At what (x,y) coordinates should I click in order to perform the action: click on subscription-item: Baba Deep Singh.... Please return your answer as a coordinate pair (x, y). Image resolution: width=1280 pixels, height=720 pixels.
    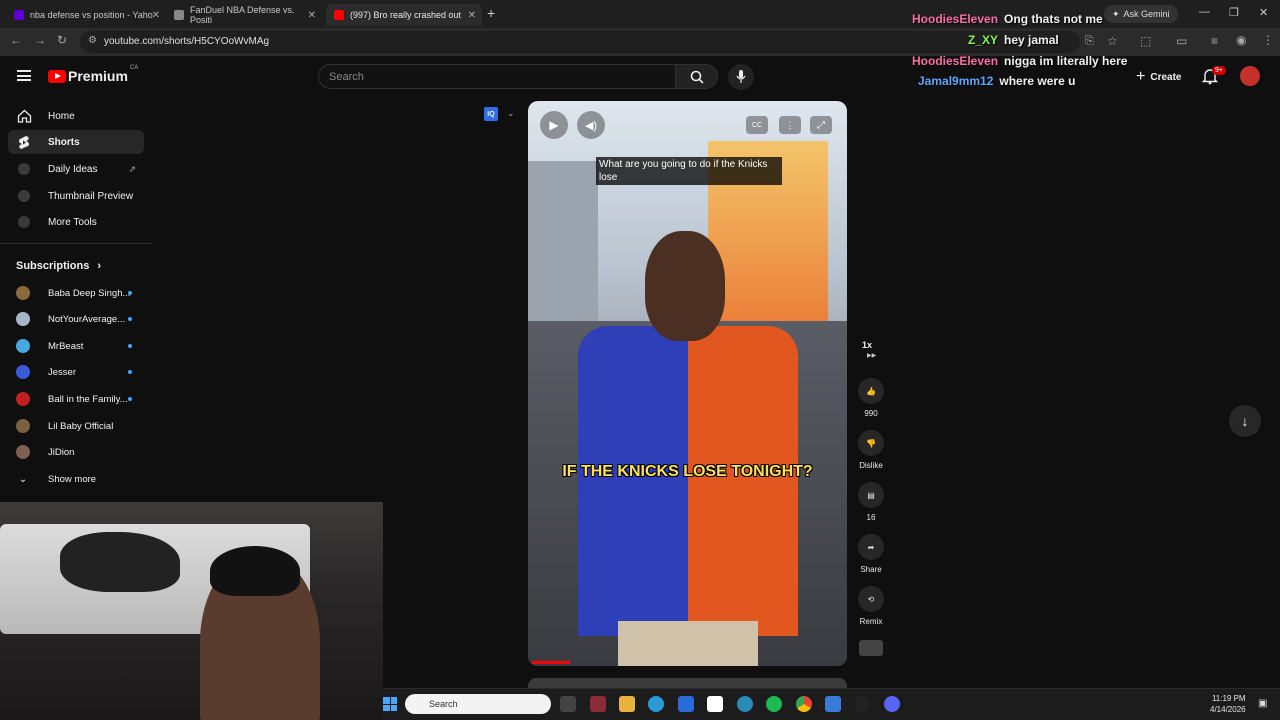
    Looking at the image, I should click on (80, 293).